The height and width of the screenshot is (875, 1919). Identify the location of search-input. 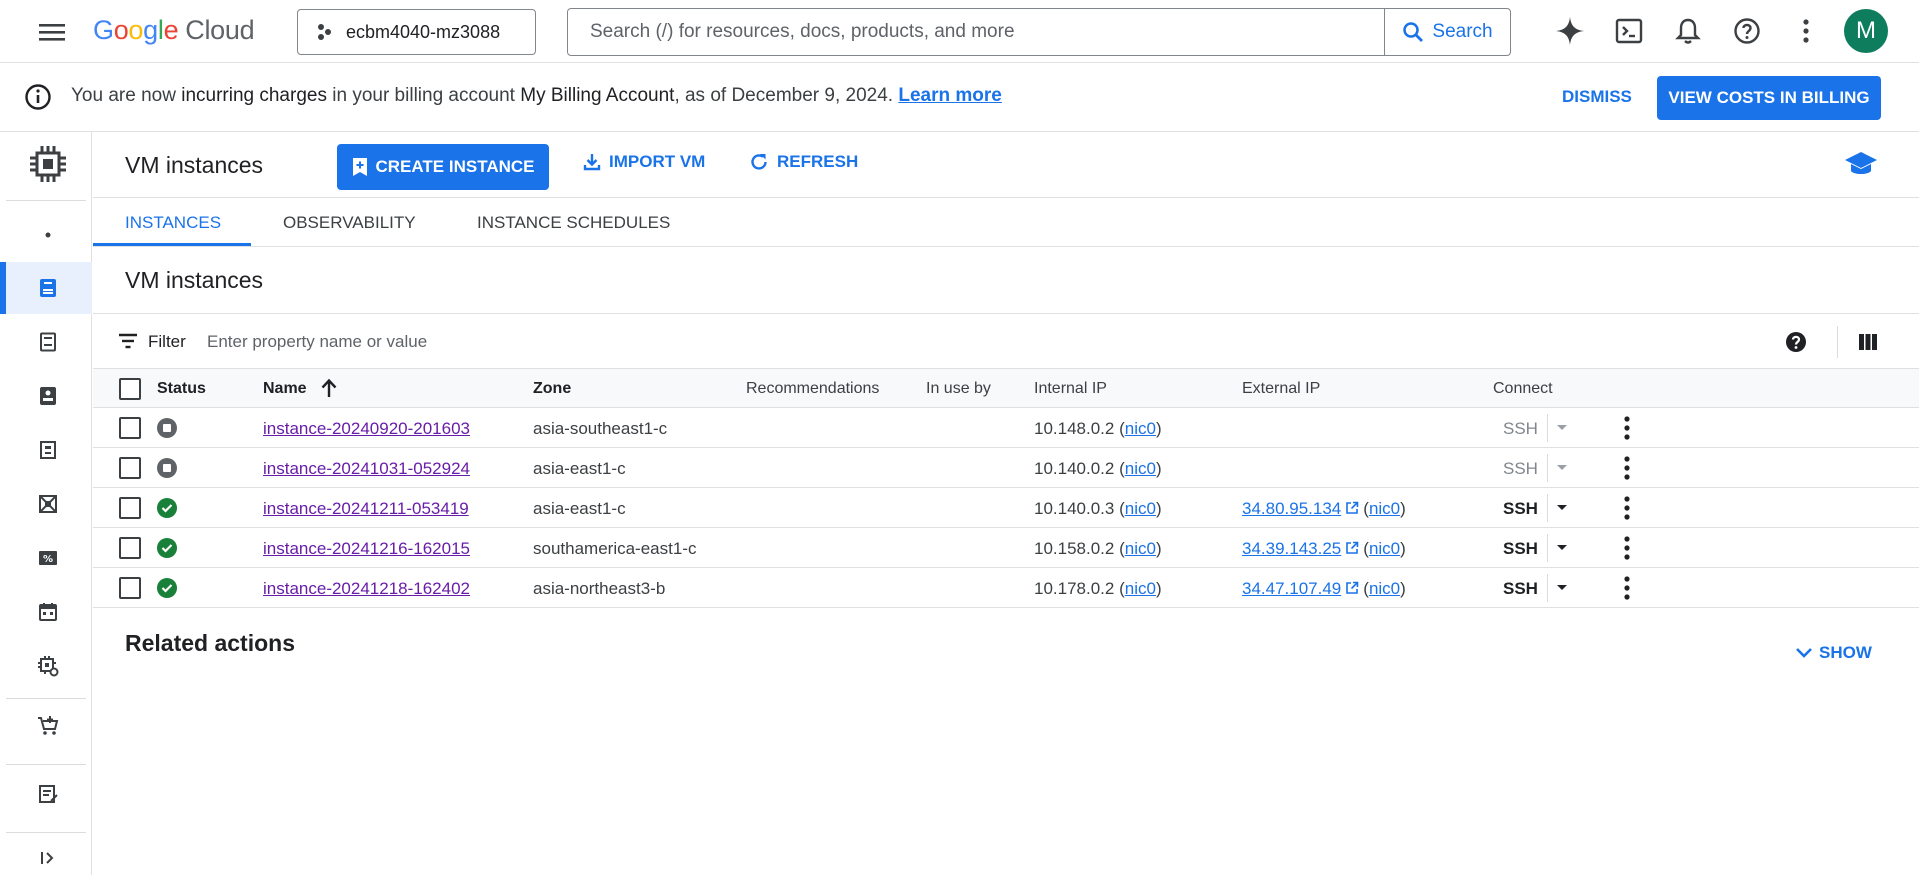
(976, 32).